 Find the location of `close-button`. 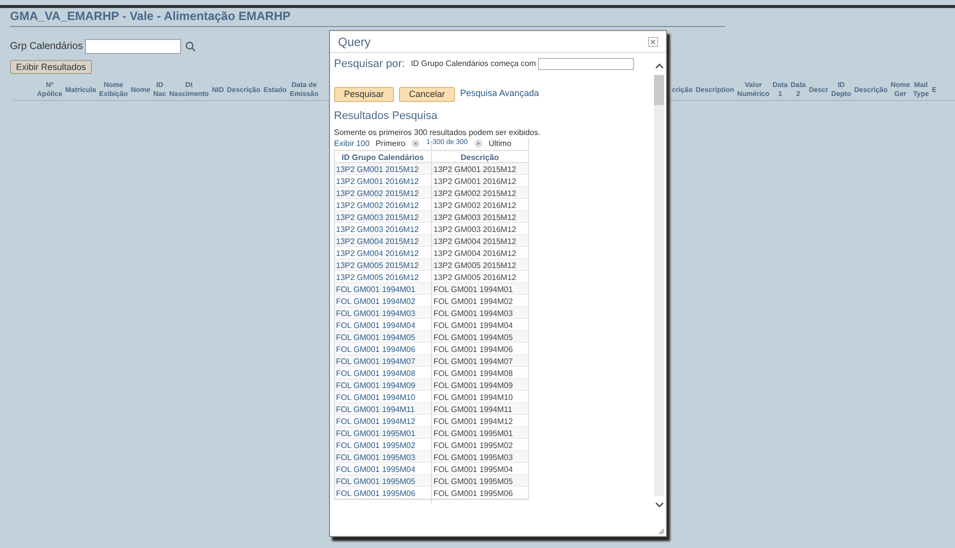

close-button is located at coordinates (653, 41).